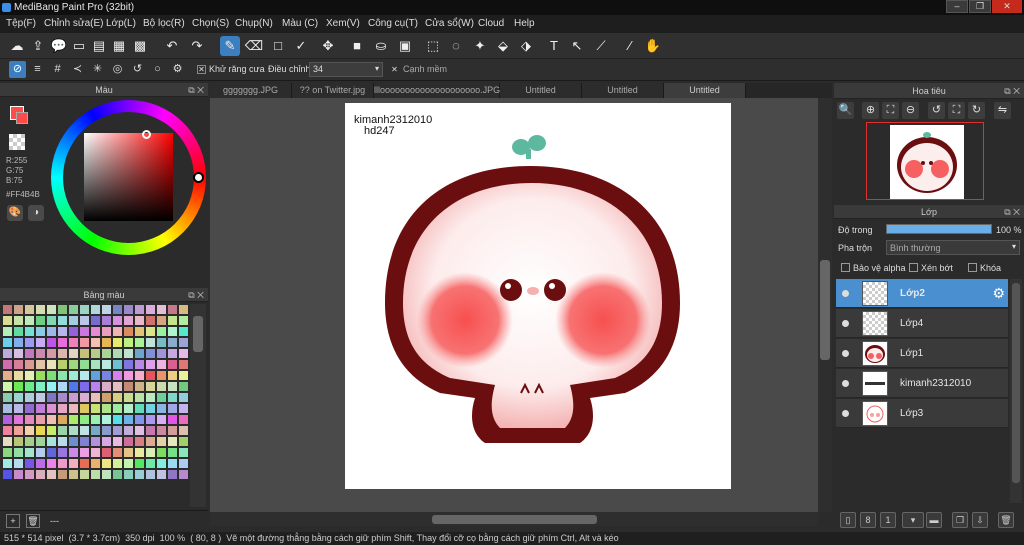  What do you see at coordinates (251, 90) in the screenshot?
I see `tab-document: ggggggg.JPG` at bounding box center [251, 90].